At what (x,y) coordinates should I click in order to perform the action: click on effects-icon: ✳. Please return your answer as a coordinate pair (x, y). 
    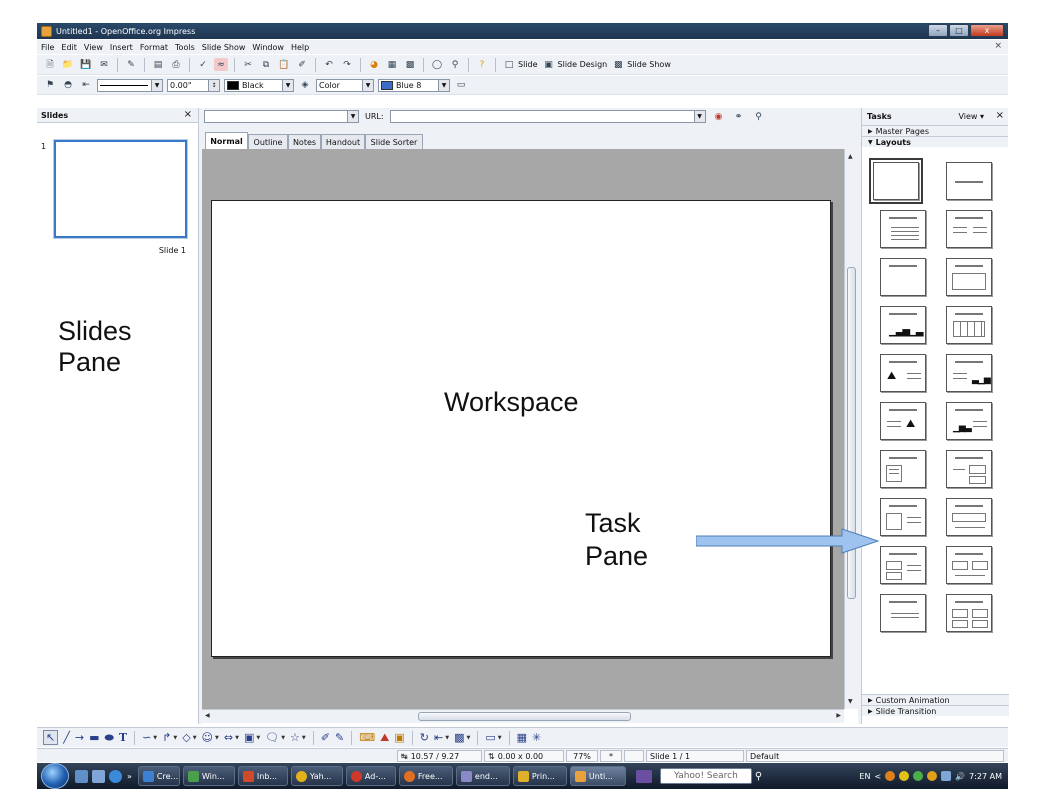
    Looking at the image, I should click on (536, 737).